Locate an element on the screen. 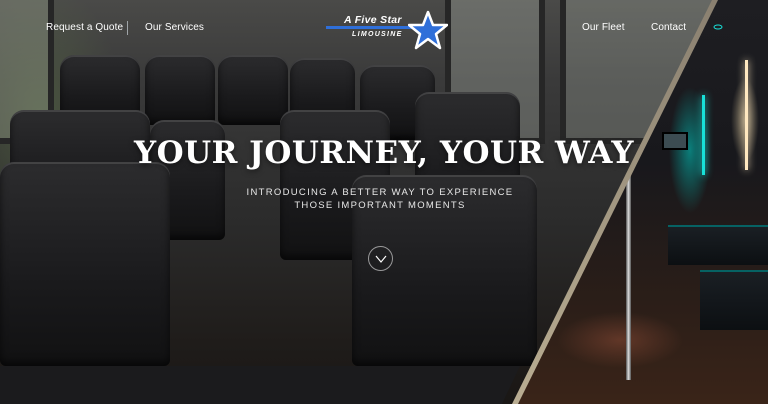 The width and height of the screenshot is (768, 404). logo-text-line1: A Five Star is located at coordinates (373, 20).